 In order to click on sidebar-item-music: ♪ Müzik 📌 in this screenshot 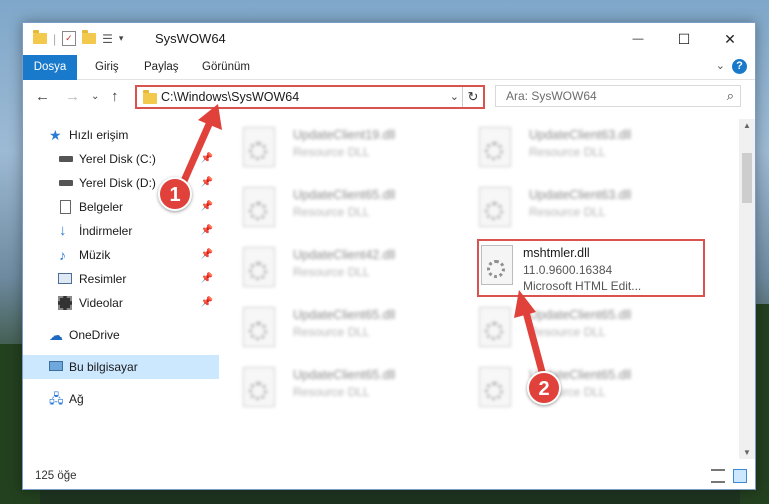, I will do `click(121, 255)`.